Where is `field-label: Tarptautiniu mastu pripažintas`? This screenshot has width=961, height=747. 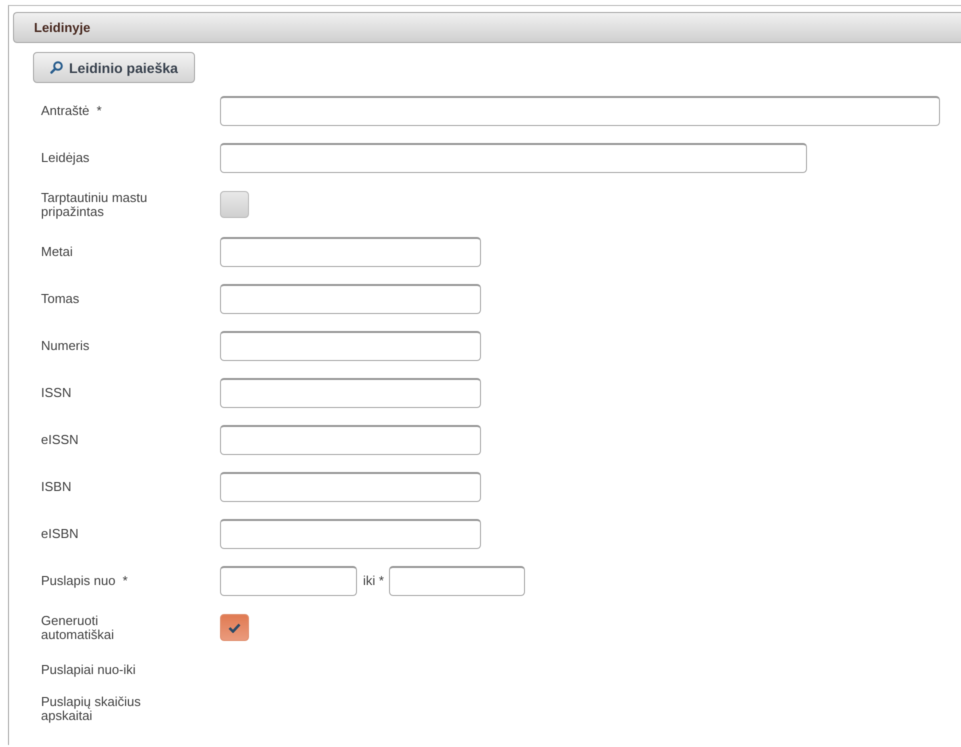
field-label: Tarptautiniu mastu pripažintas is located at coordinates (94, 204).